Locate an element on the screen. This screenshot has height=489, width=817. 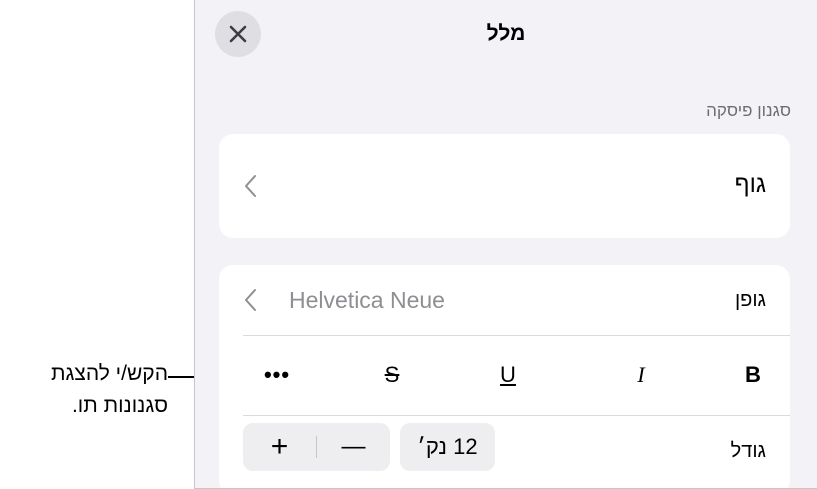
callout-text: הקש/י להצגת סגנונות תו. is located at coordinates (84, 390).